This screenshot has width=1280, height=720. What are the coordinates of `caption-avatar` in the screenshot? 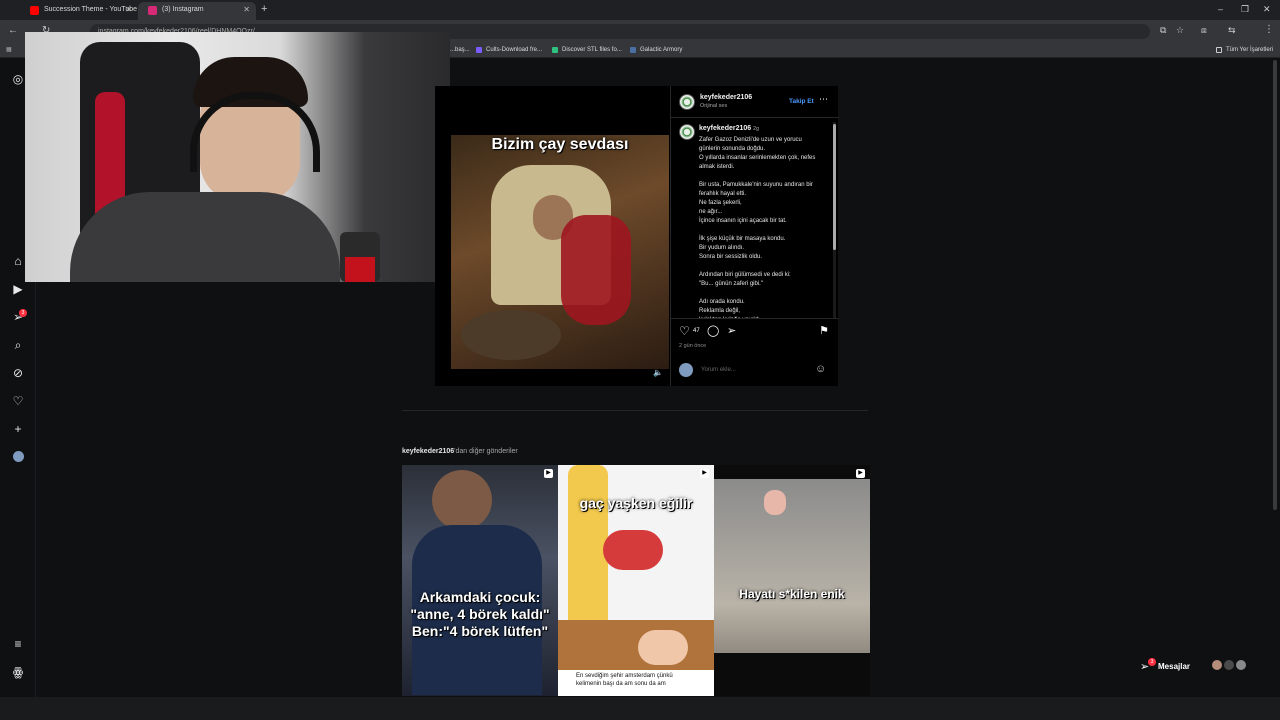 It's located at (687, 132).